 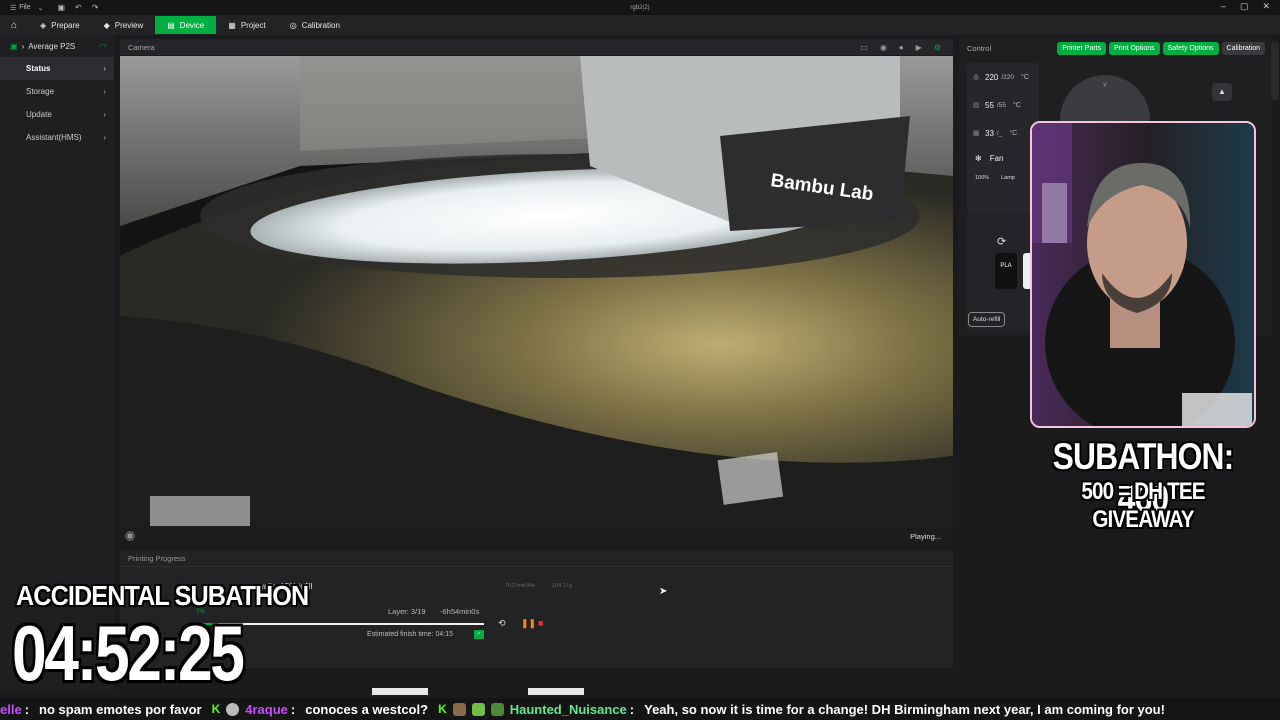 What do you see at coordinates (520, 586) in the screenshot?
I see `total-time: 7h27min34s` at bounding box center [520, 586].